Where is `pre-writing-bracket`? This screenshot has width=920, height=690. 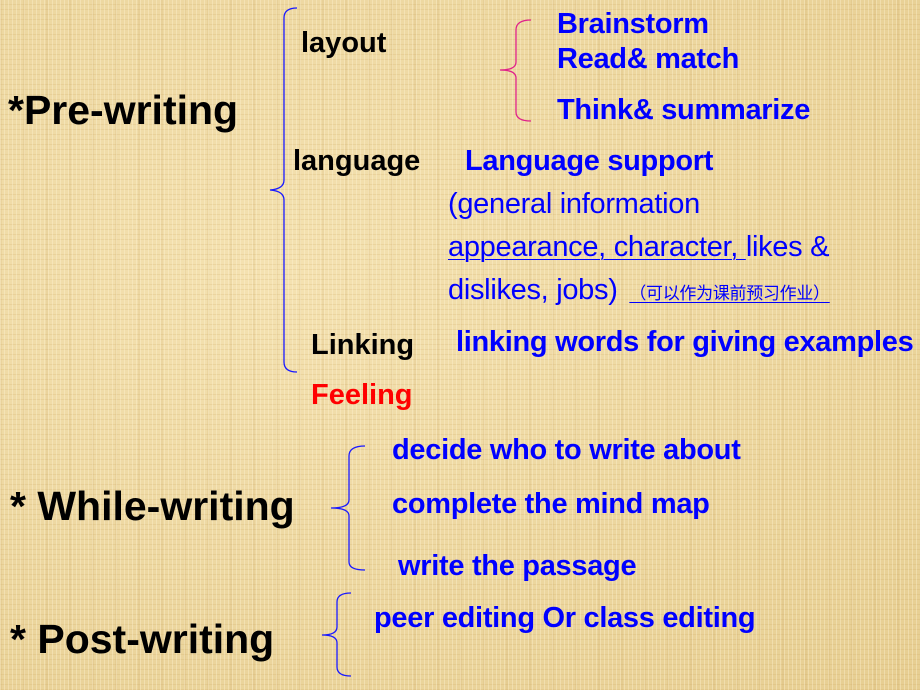
pre-writing-bracket is located at coordinates (283, 190).